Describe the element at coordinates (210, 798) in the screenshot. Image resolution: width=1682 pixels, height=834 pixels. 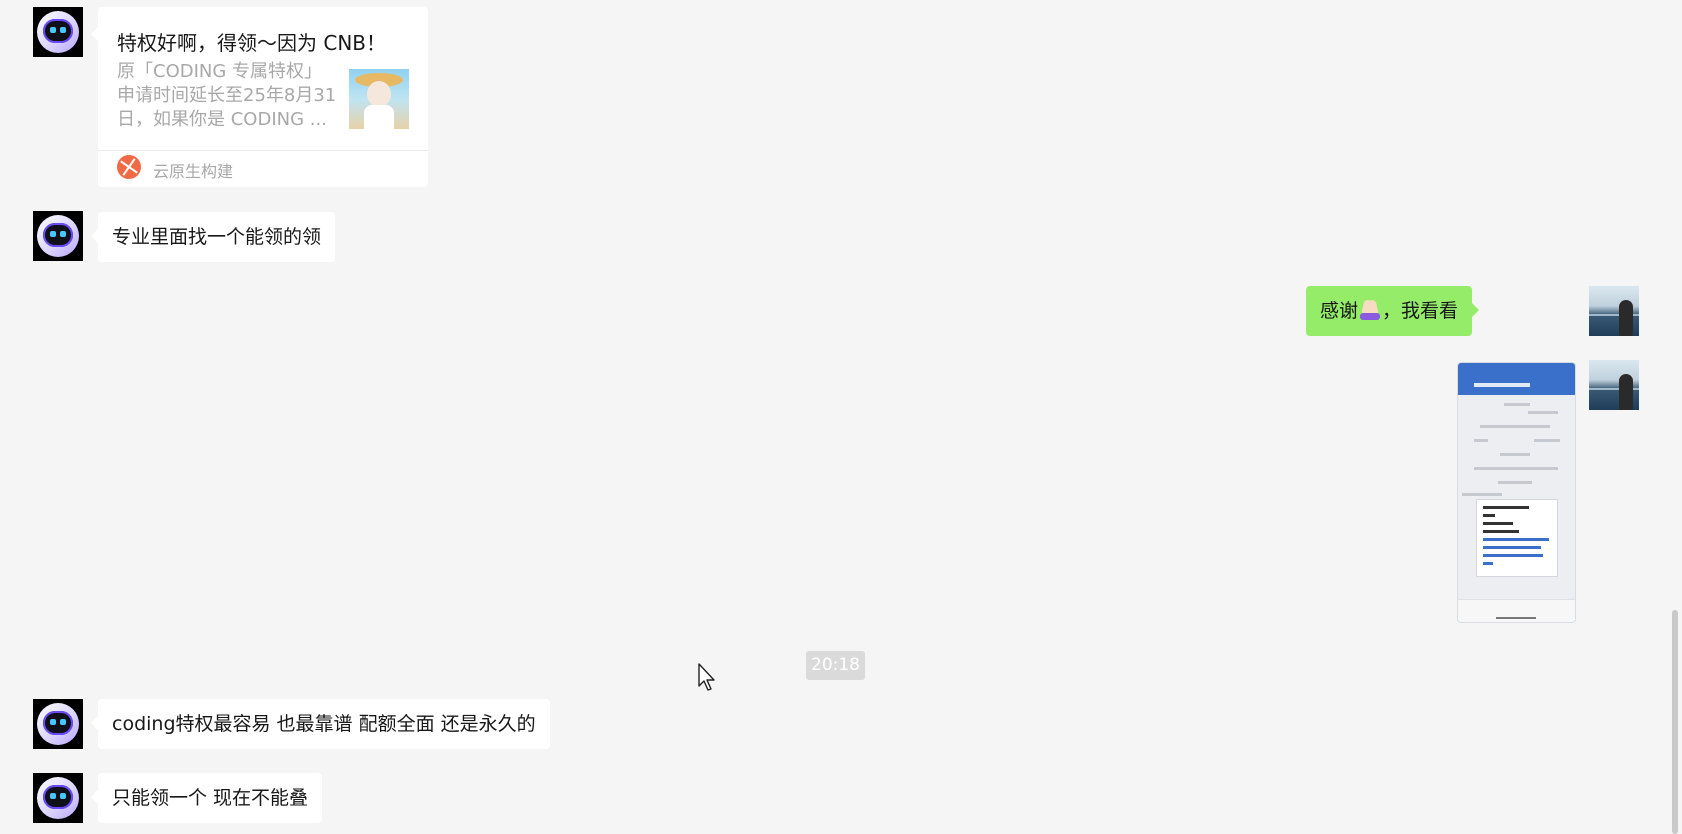
I see `message-text: 只能领一个 现在不能叠` at that location.